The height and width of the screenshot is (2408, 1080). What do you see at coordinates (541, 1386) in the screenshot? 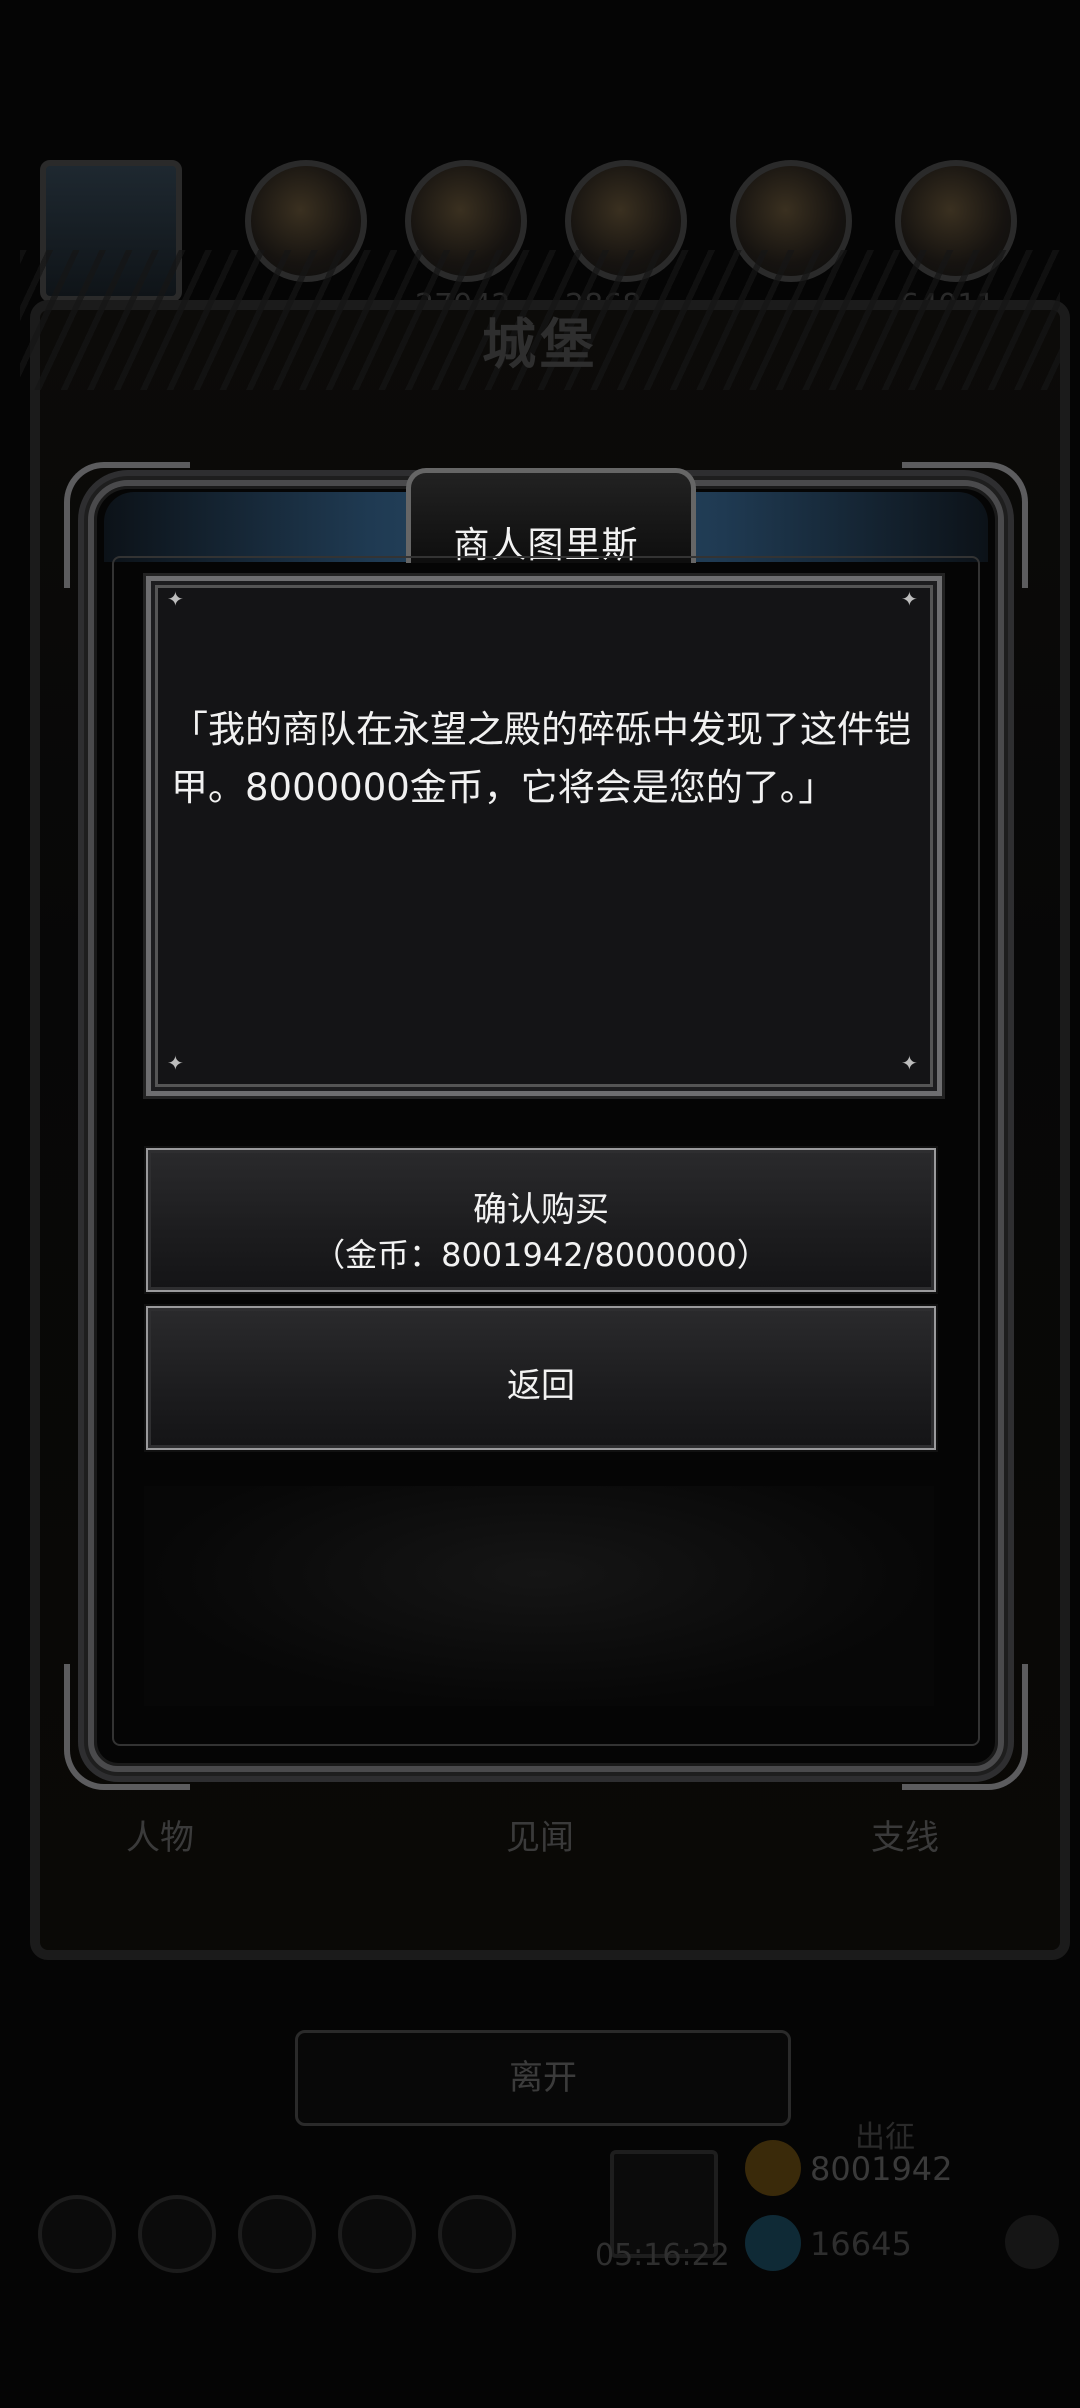
I see `back-button-label: 返回` at bounding box center [541, 1386].